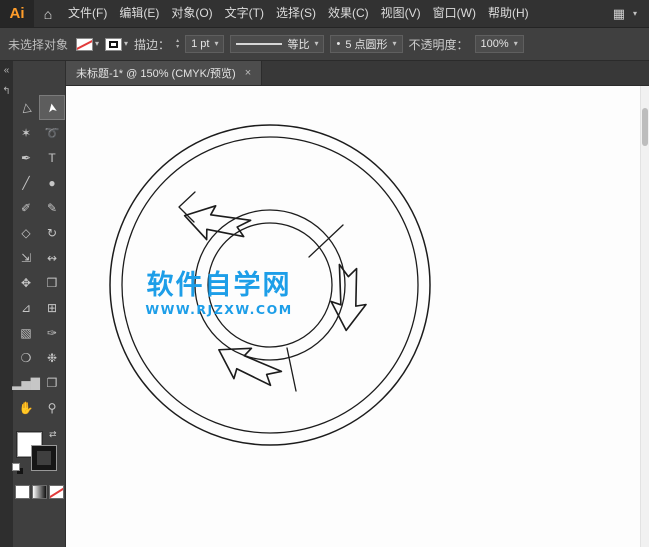 Image resolution: width=649 pixels, height=547 pixels. What do you see at coordinates (620, 14) in the screenshot?
I see `workspace-switcher-icon: ▦` at bounding box center [620, 14].